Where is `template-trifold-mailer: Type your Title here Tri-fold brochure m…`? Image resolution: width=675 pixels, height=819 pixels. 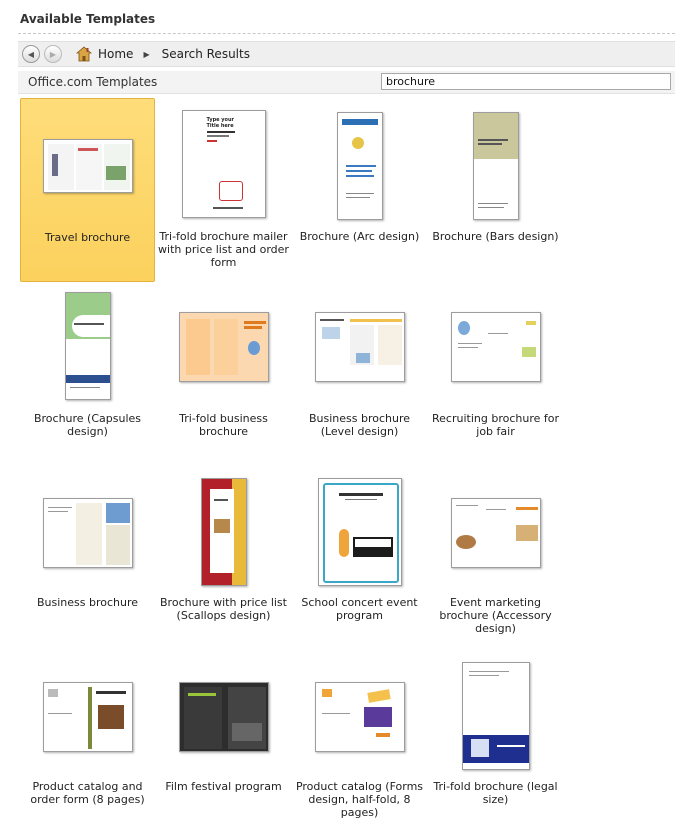
template-trifold-mailer: Type your Title here Tri-fold brochure m… is located at coordinates (223, 190).